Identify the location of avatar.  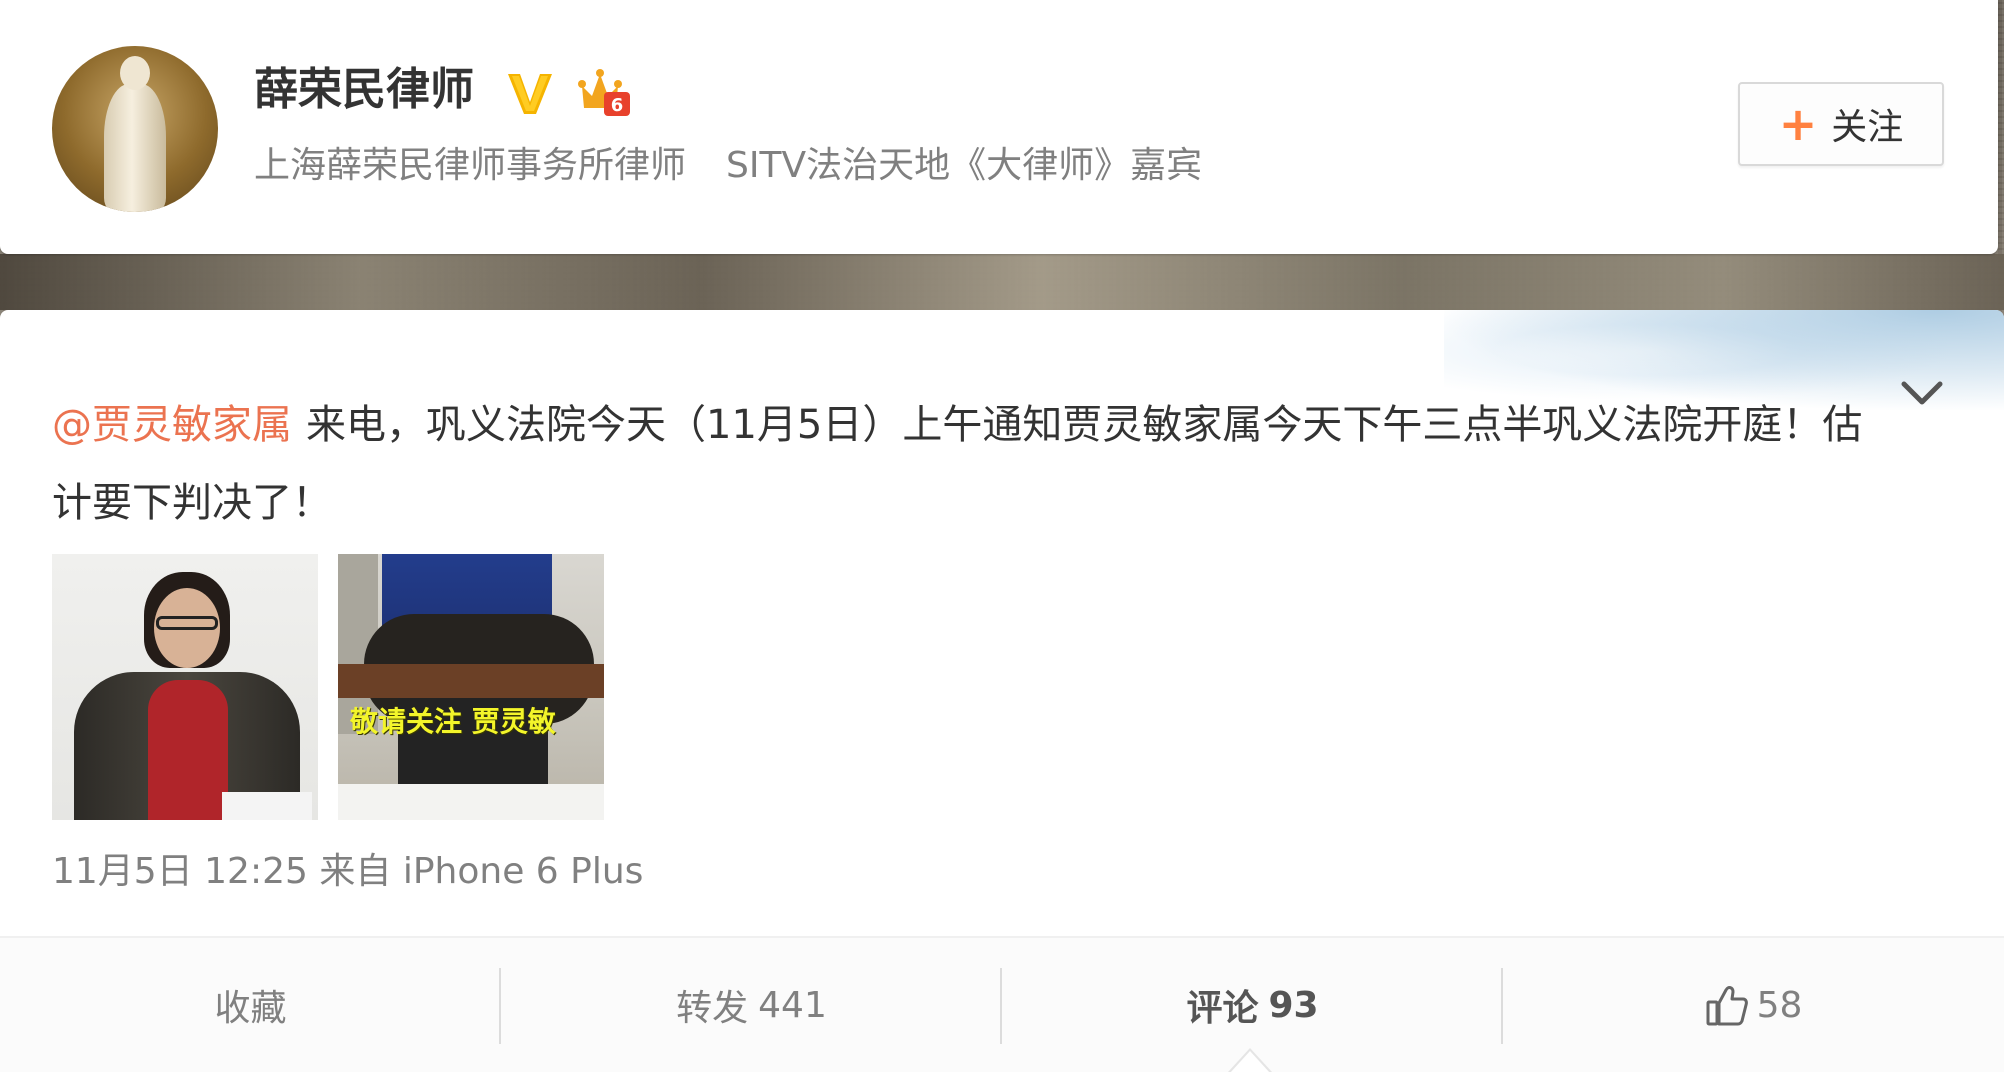
(135, 129).